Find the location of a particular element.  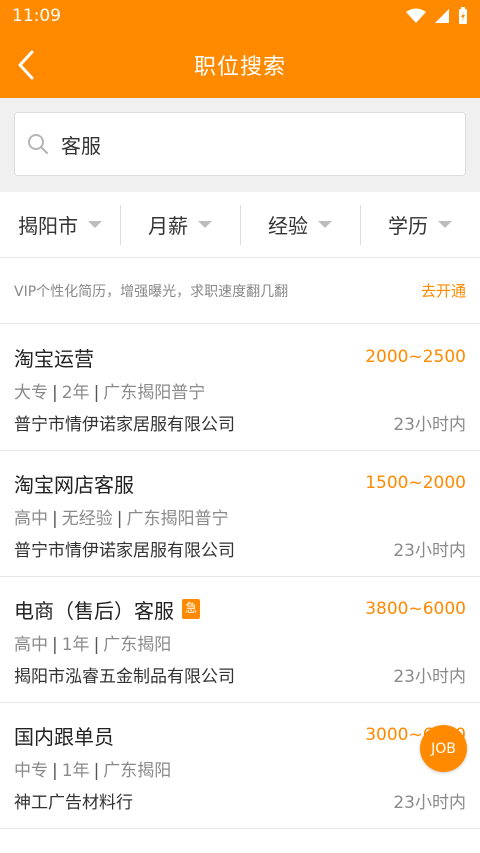

job-requirements: 高中 | 无经验 | 广东揭阳普宁 is located at coordinates (121, 516).